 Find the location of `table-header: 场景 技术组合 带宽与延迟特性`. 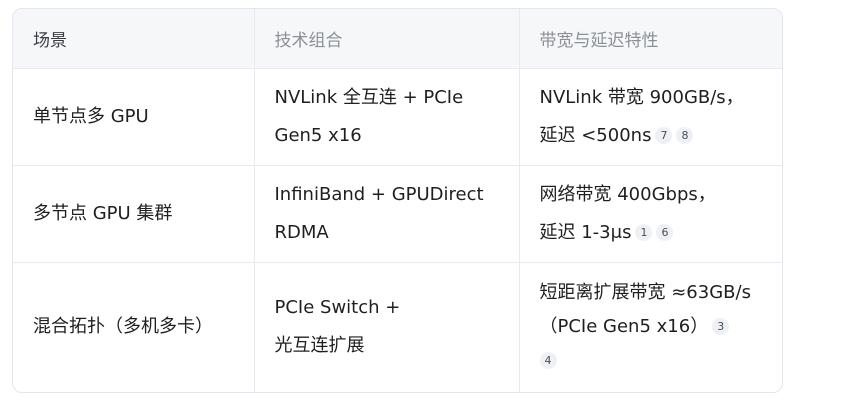

table-header: 场景 技术组合 带宽与延迟特性 is located at coordinates (397, 39).